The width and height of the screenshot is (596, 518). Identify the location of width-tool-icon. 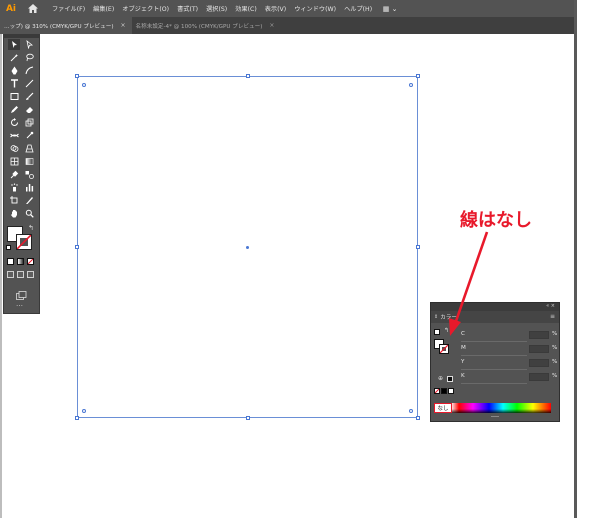
(14, 135).